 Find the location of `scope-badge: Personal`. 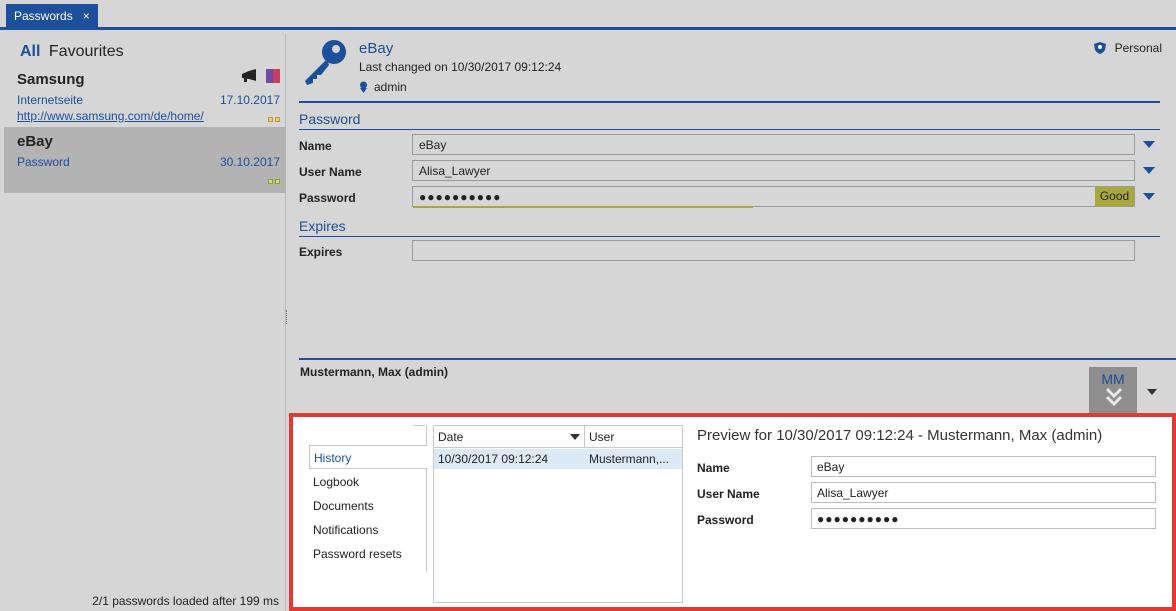

scope-badge: Personal is located at coordinates (1127, 48).